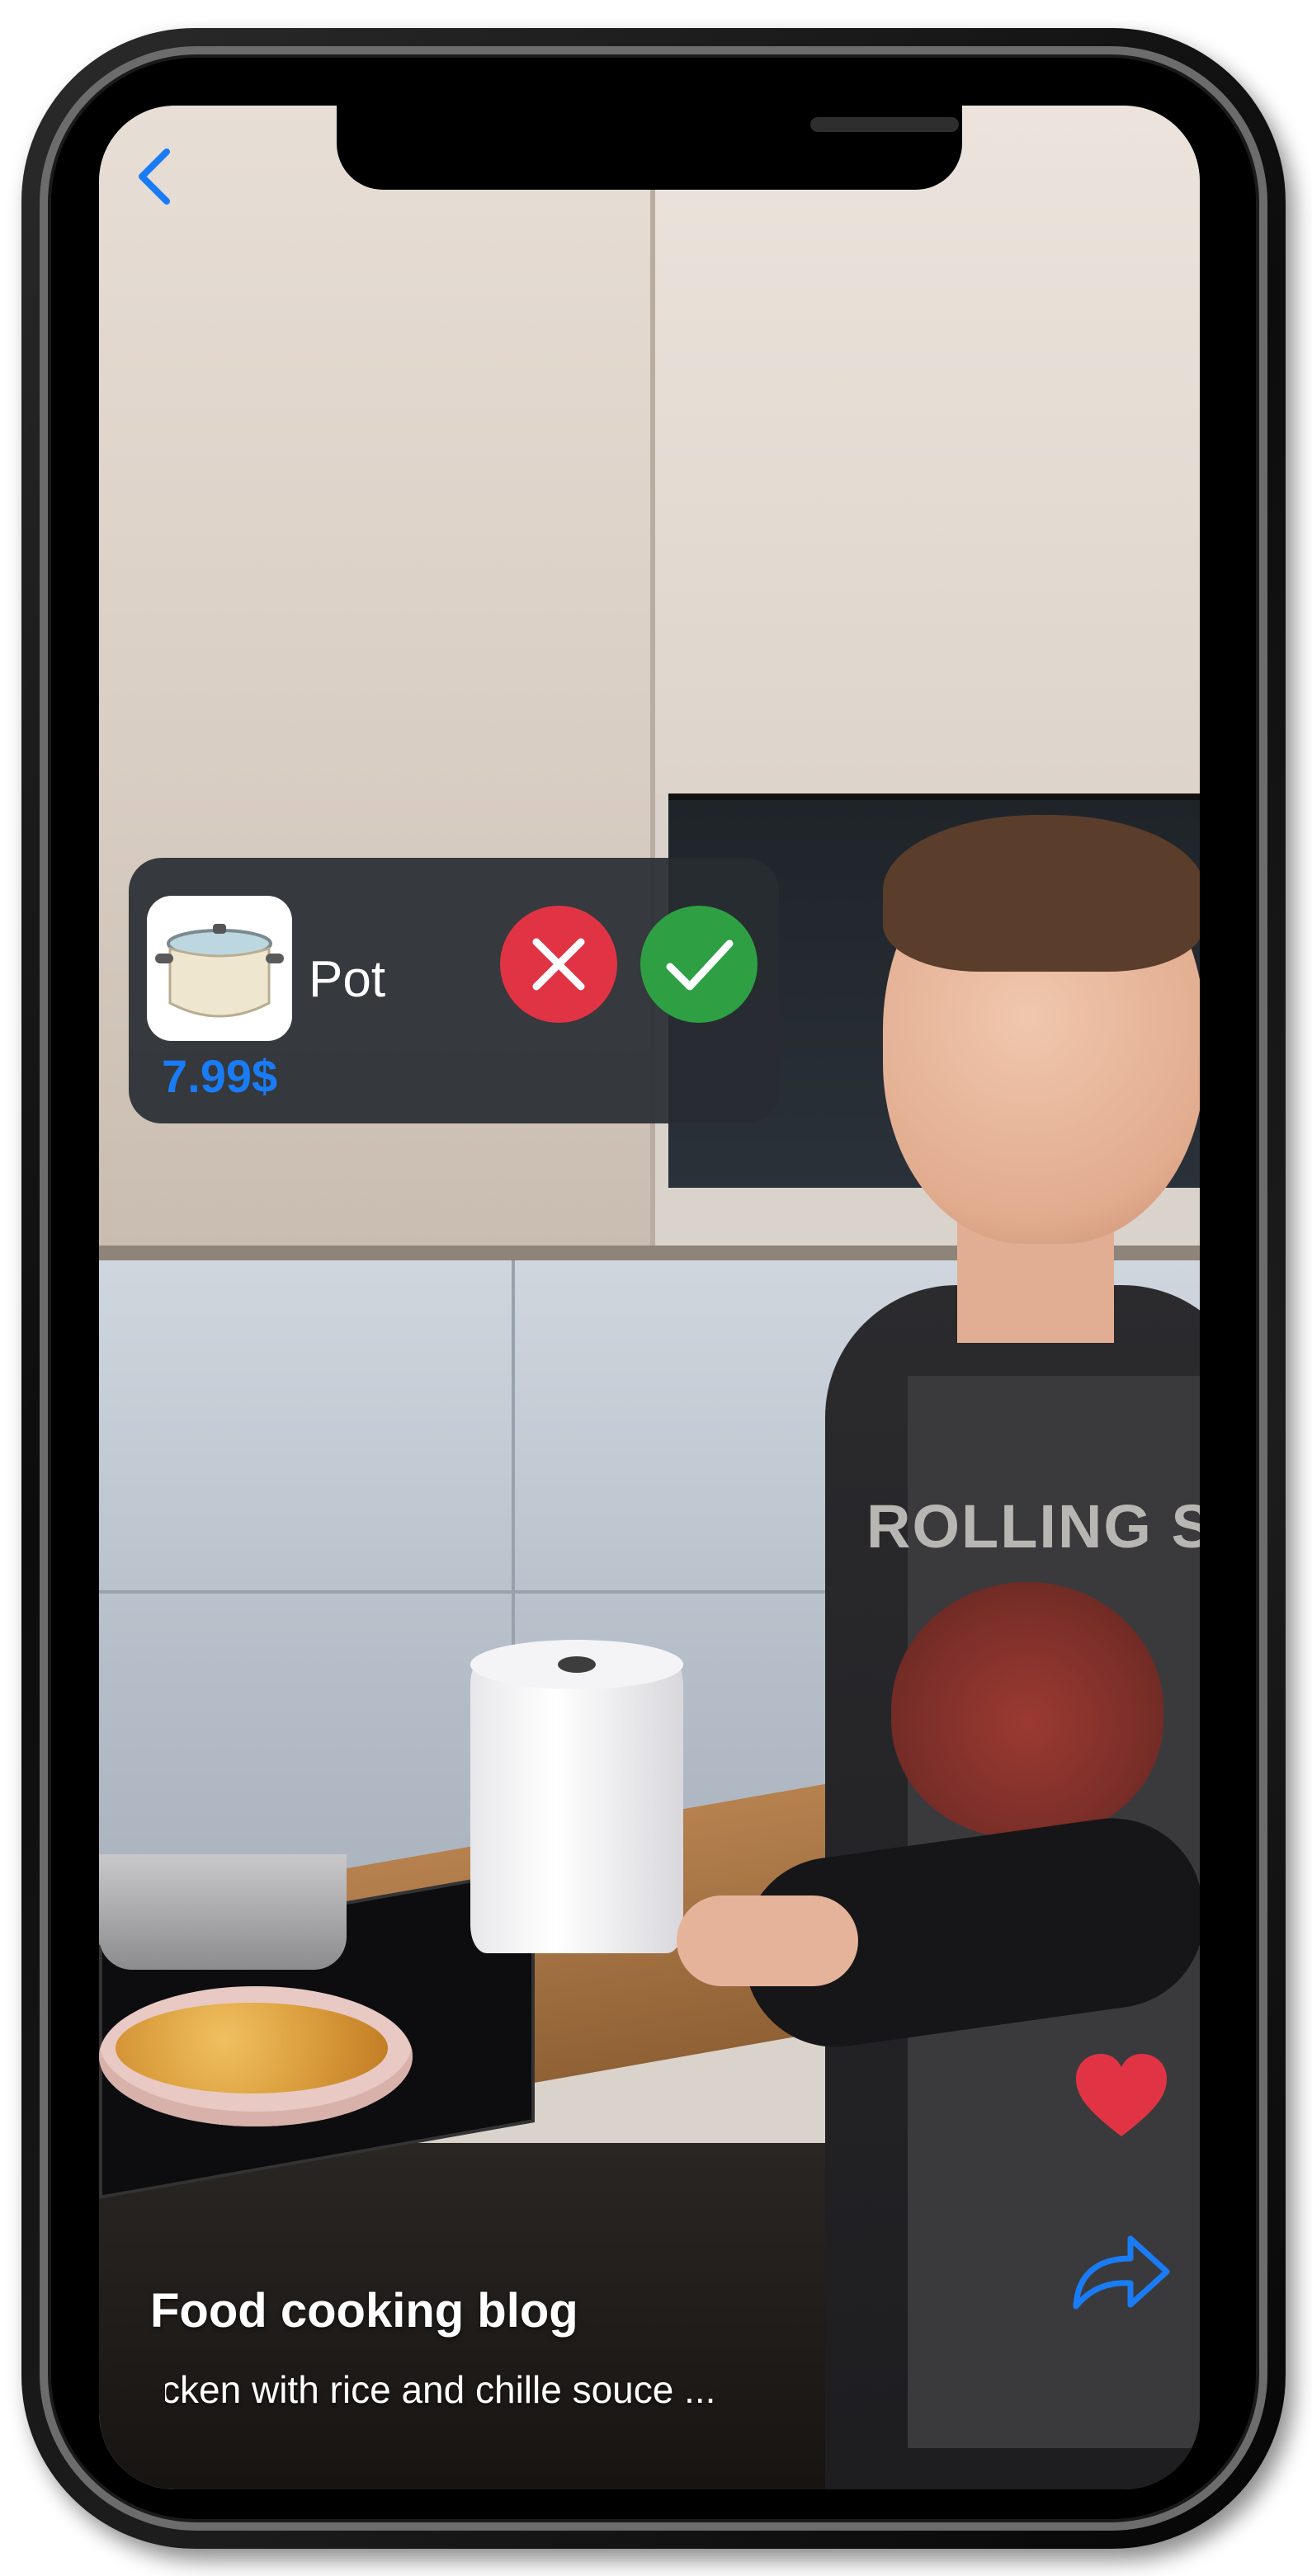 The width and height of the screenshot is (1312, 2576). I want to click on shirt-lips-print, so click(1027, 1710).